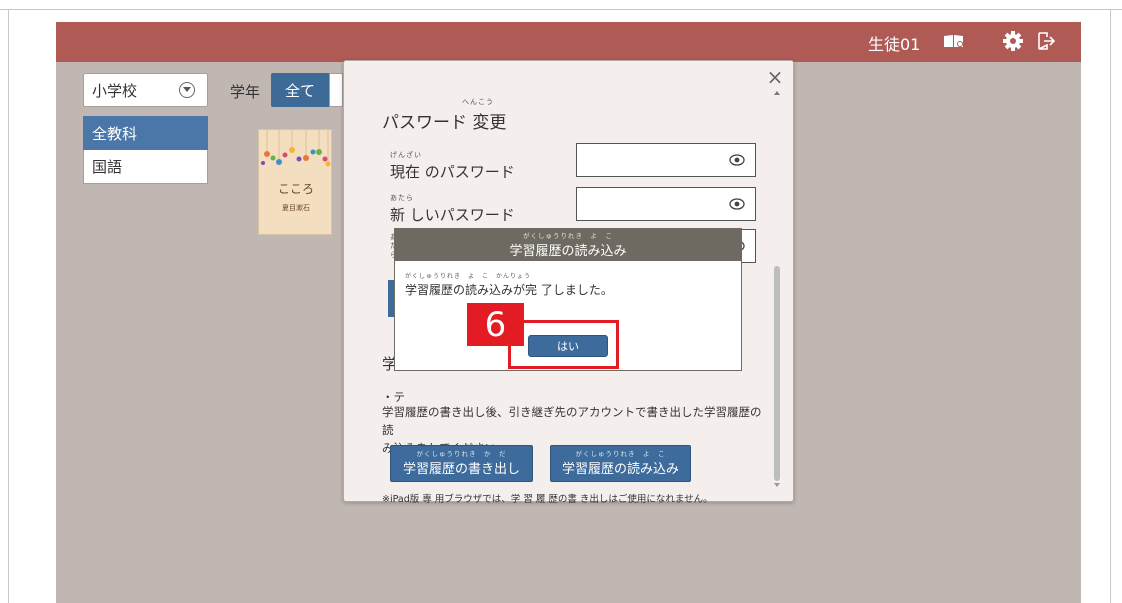  Describe the element at coordinates (954, 41) in the screenshot. I see `book-icon` at that location.